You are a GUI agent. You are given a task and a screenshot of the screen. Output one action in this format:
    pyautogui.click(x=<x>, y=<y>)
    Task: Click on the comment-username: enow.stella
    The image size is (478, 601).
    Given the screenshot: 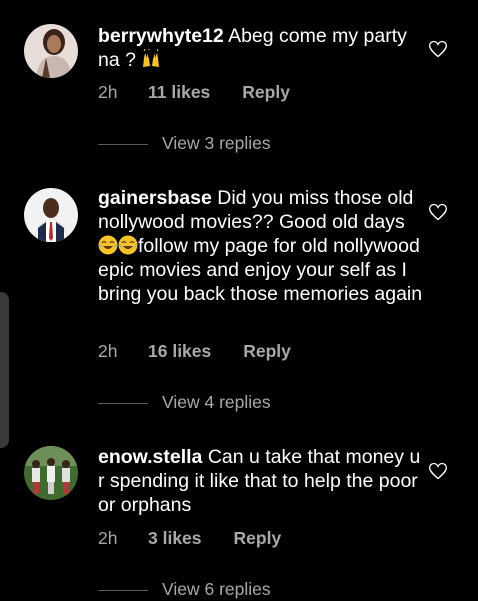 What is the action you would take?
    pyautogui.click(x=150, y=457)
    